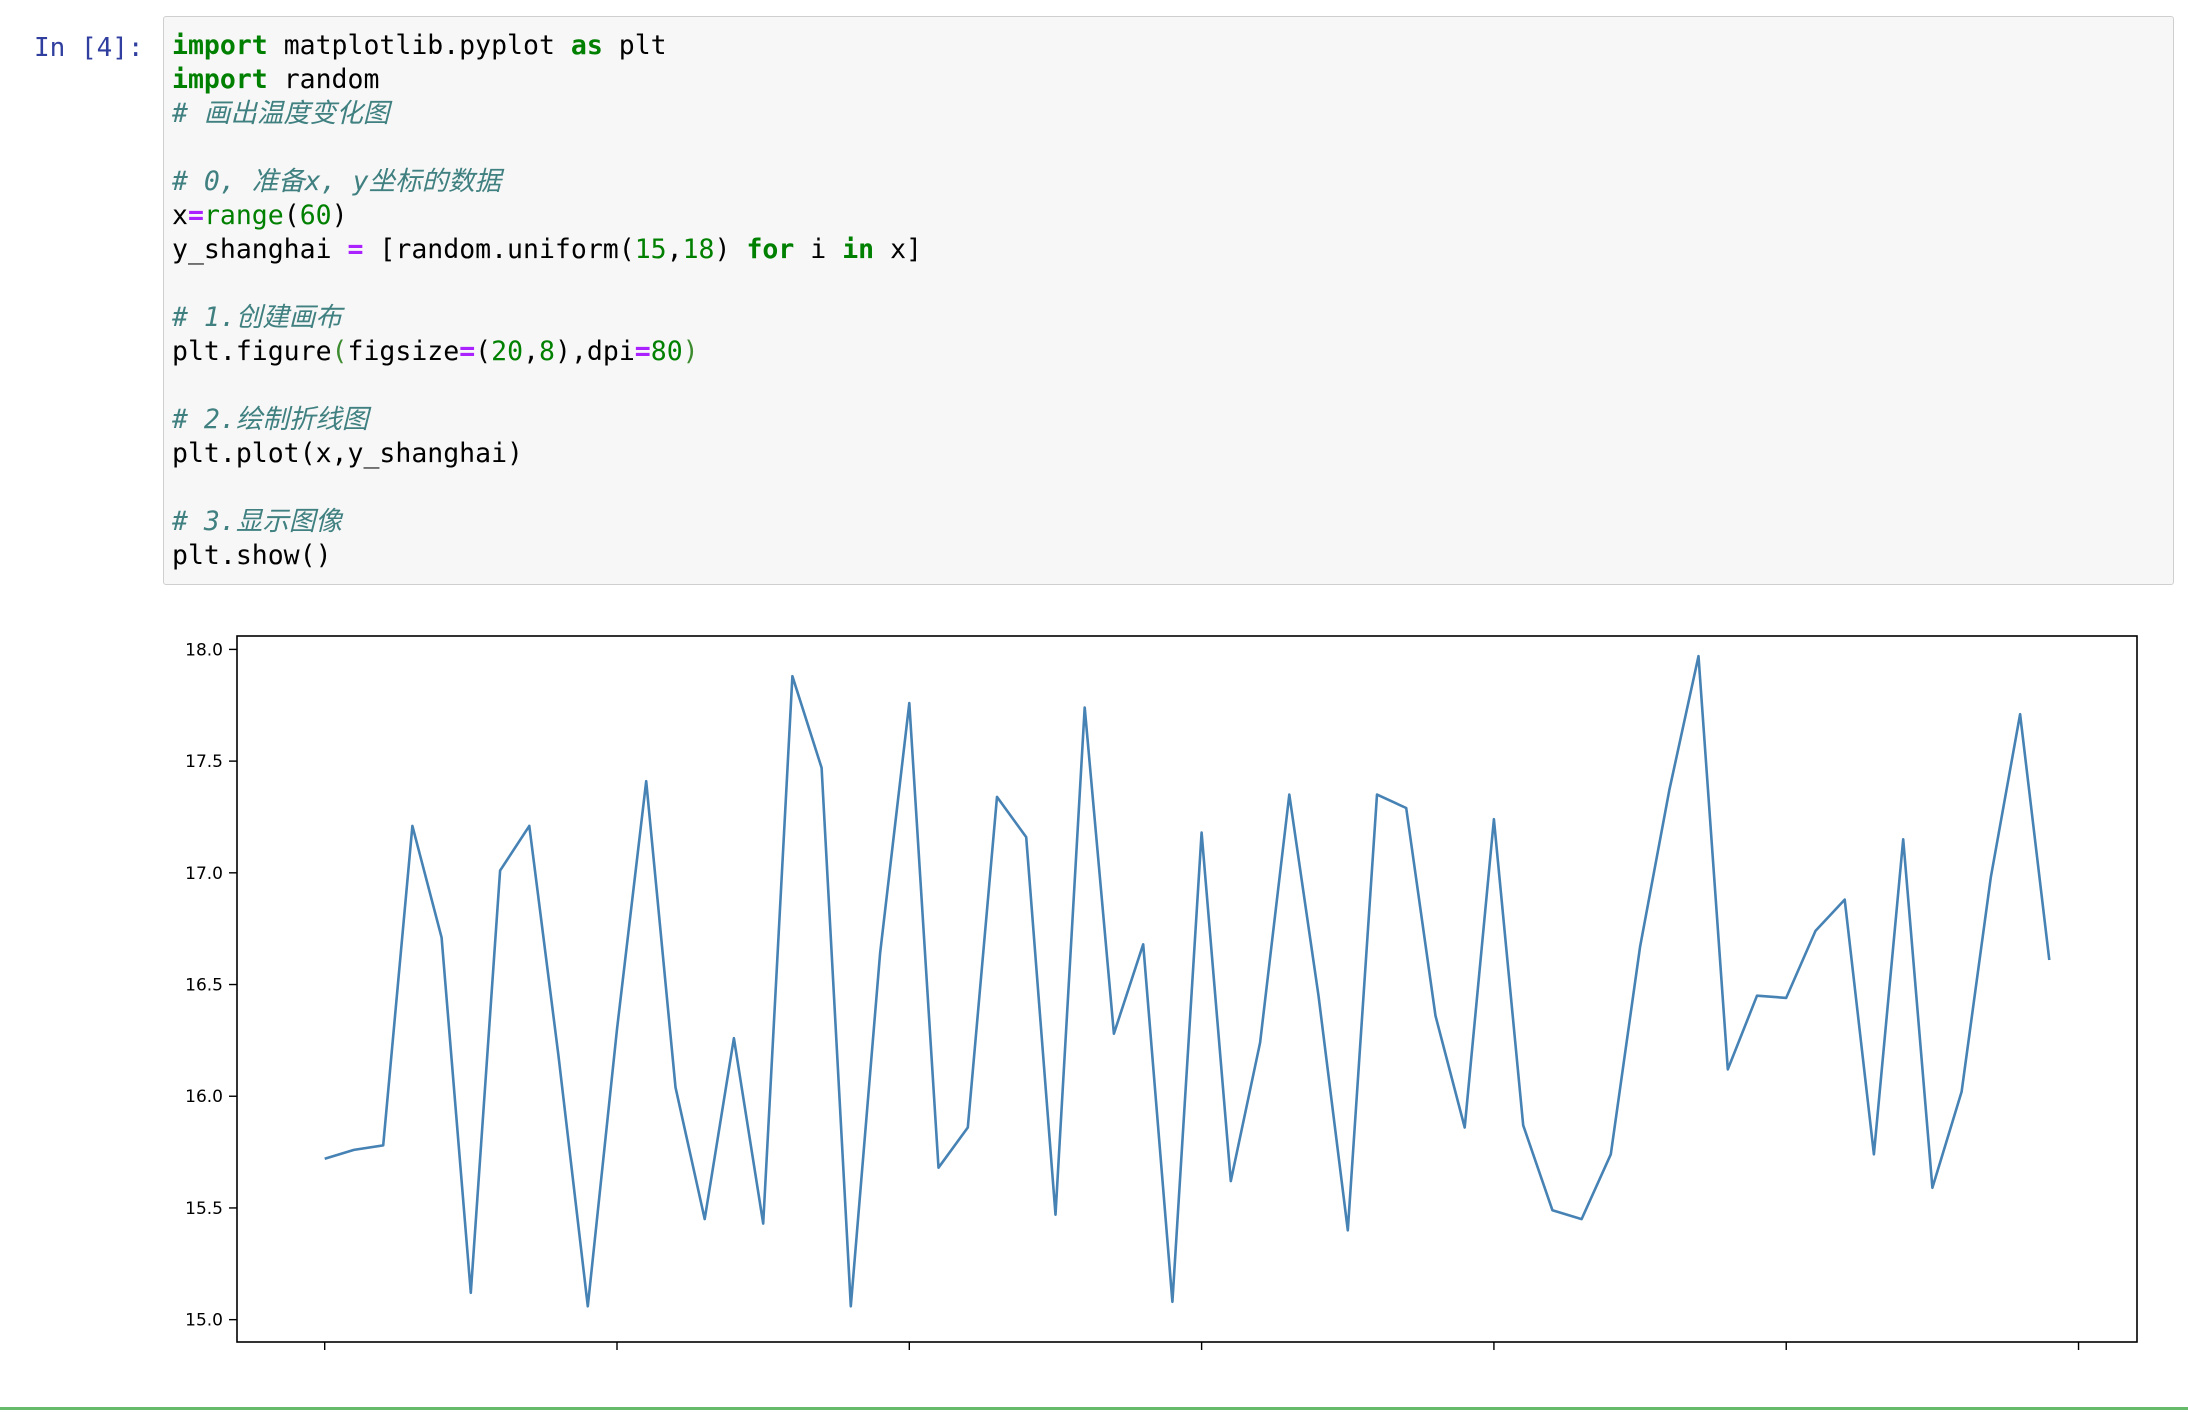  I want to click on code-line: # 2.绘制折线图, so click(547, 420).